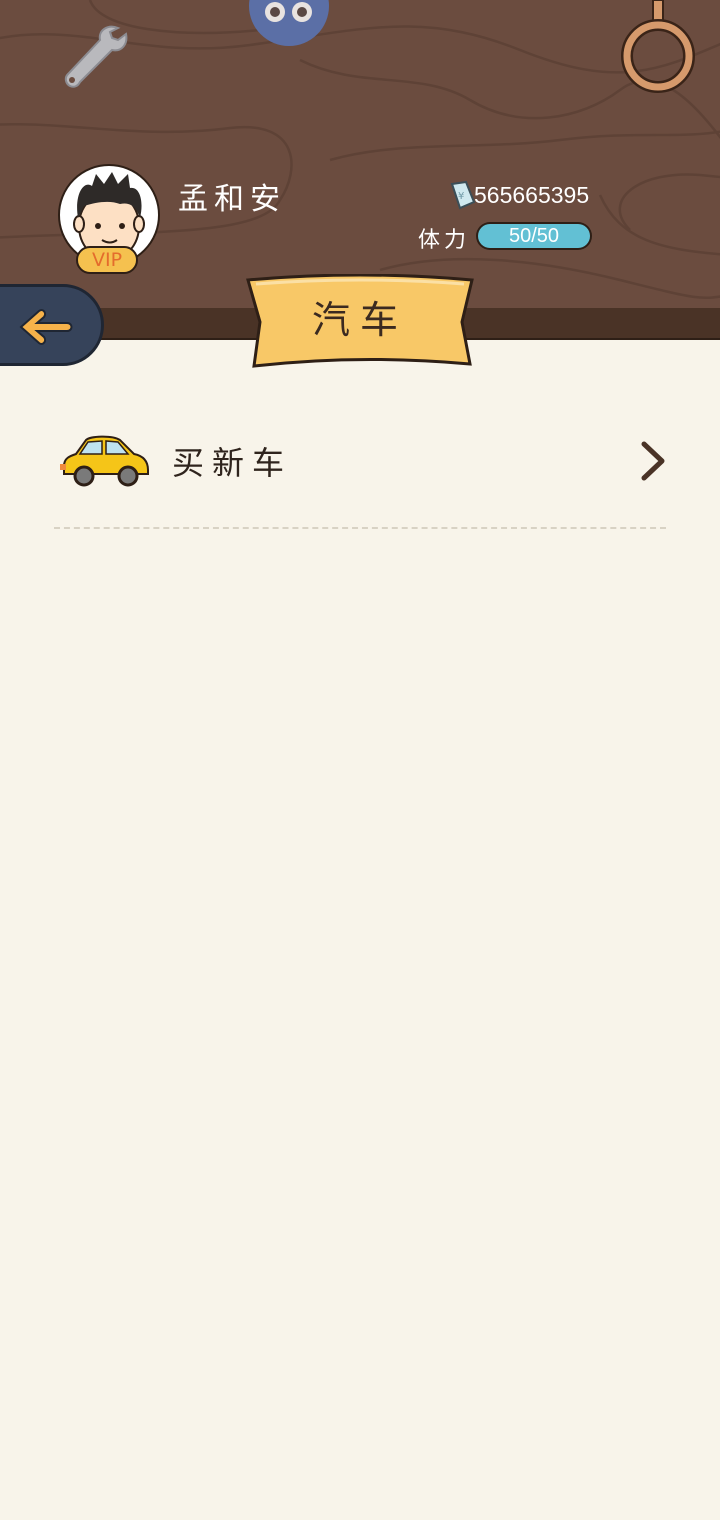 The height and width of the screenshot is (1520, 720). I want to click on wrench-icon, so click(95, 55).